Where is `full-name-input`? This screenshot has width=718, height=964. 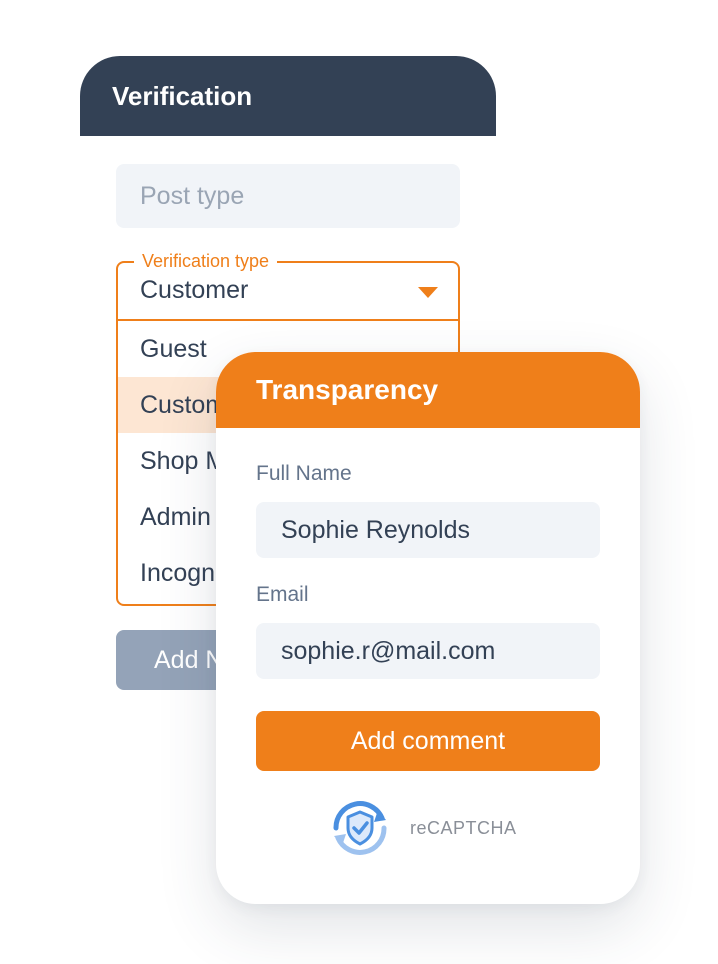
full-name-input is located at coordinates (428, 530).